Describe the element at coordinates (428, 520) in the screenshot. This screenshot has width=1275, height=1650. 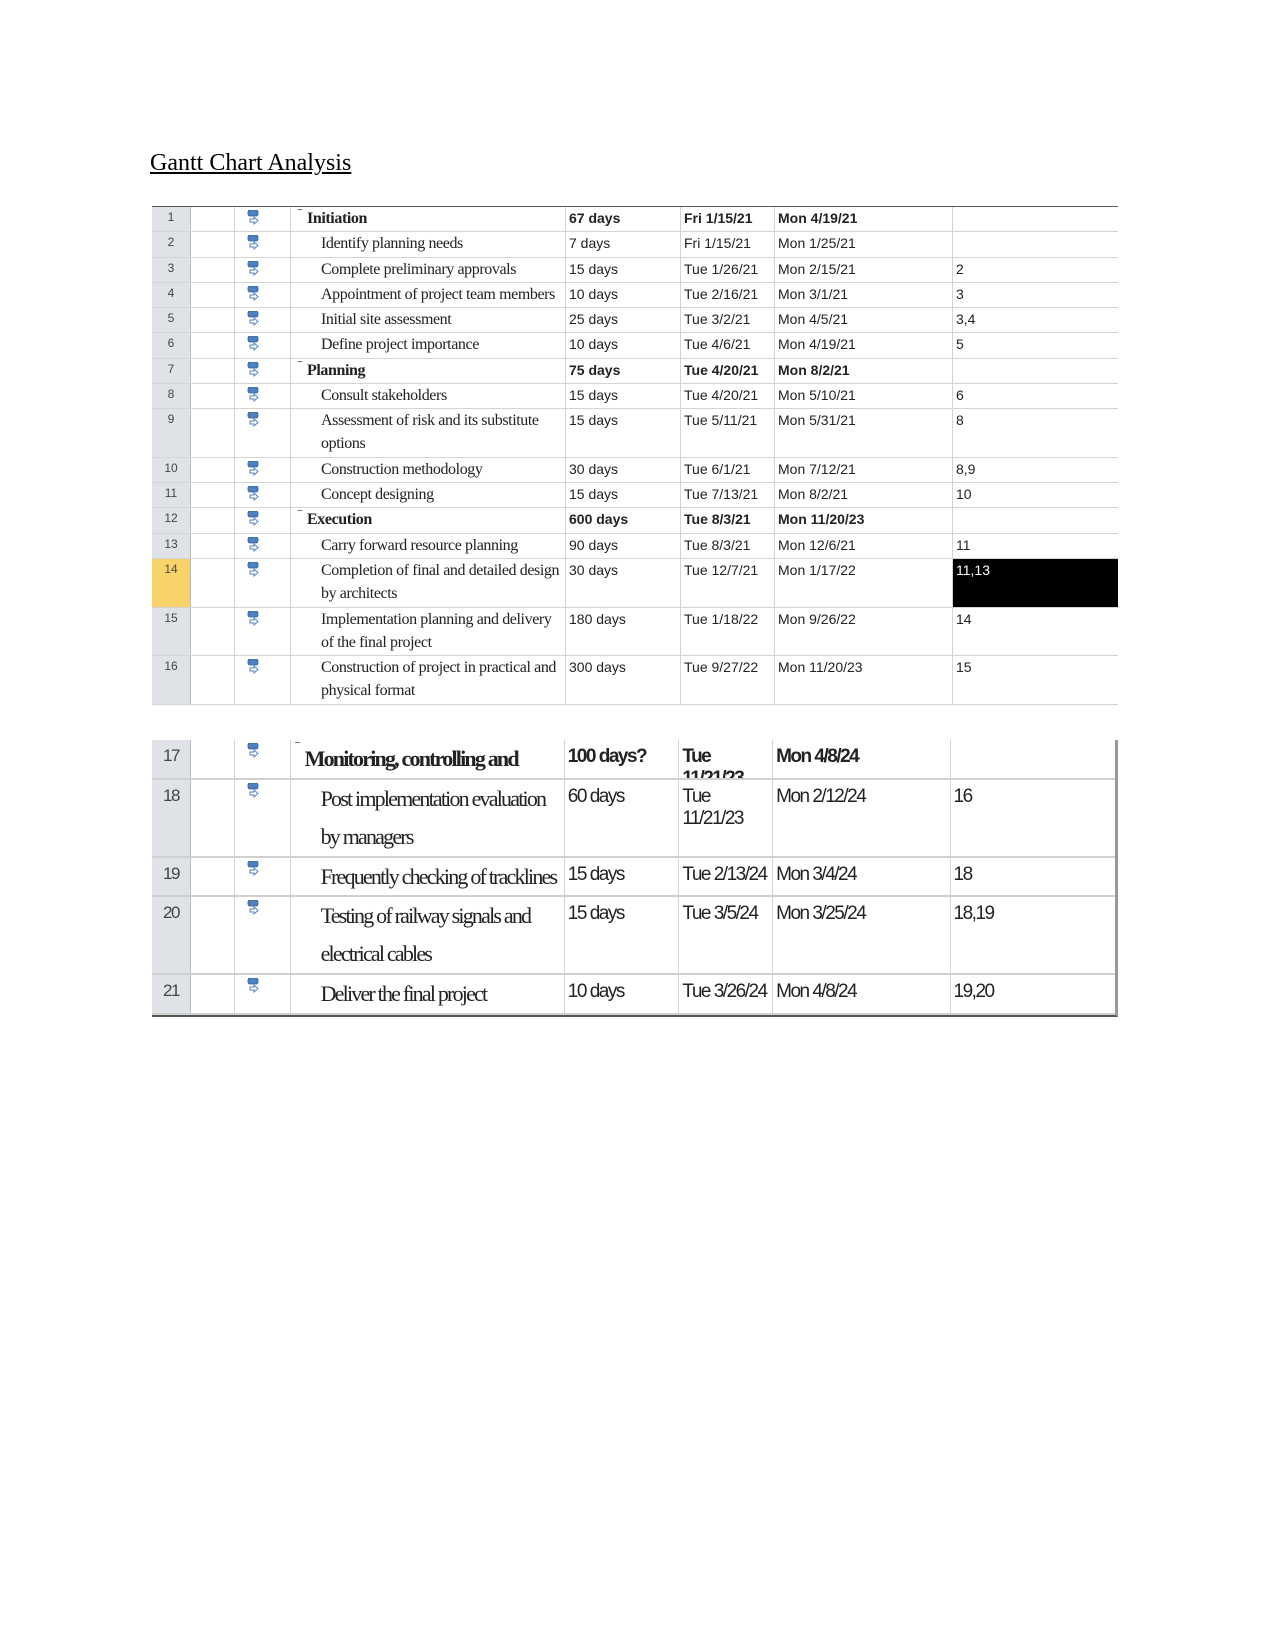
I see `task-name-cell: − Execution` at that location.